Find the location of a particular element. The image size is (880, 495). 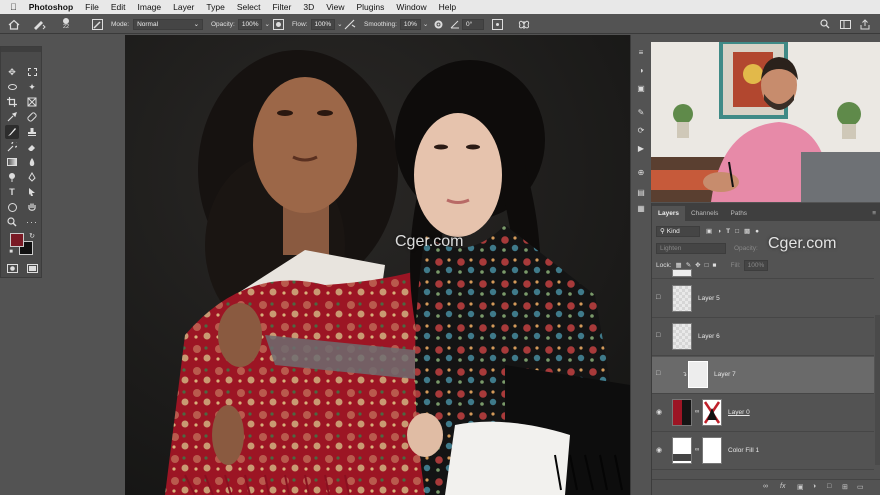

quick-mask-icon is located at coordinates (12, 268).